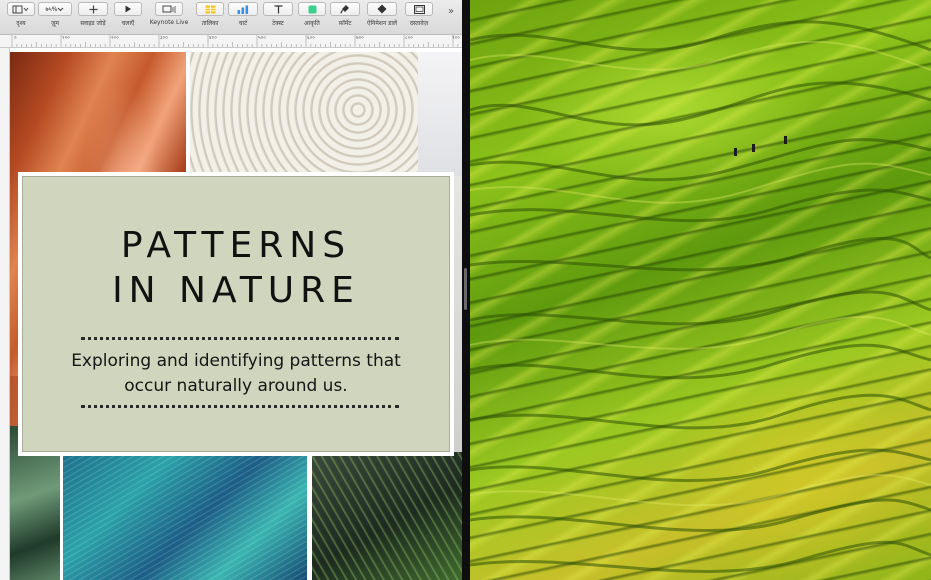 Image resolution: width=931 pixels, height=580 pixels. What do you see at coordinates (236, 290) in the screenshot?
I see `slide-title-line-2: IN NATURE` at bounding box center [236, 290].